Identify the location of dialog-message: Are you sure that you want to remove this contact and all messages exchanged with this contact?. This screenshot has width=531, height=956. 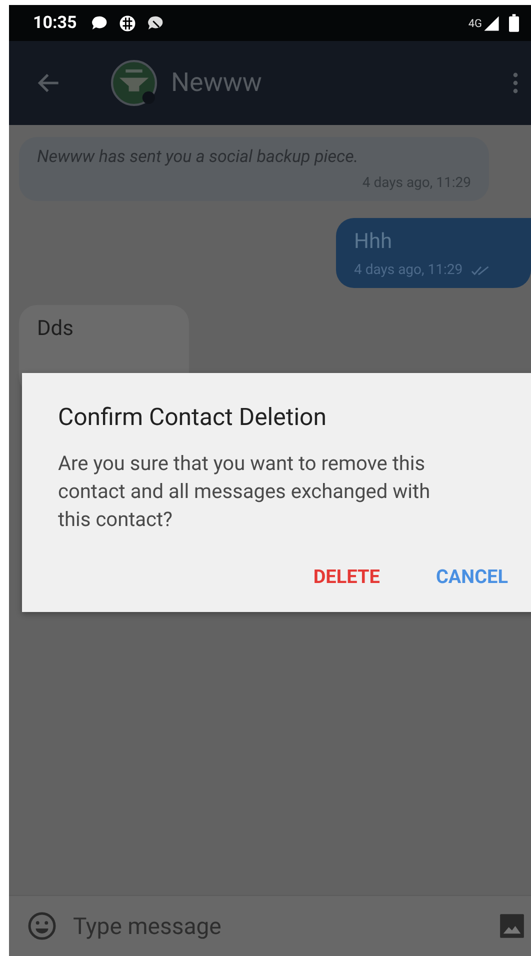
(245, 491).